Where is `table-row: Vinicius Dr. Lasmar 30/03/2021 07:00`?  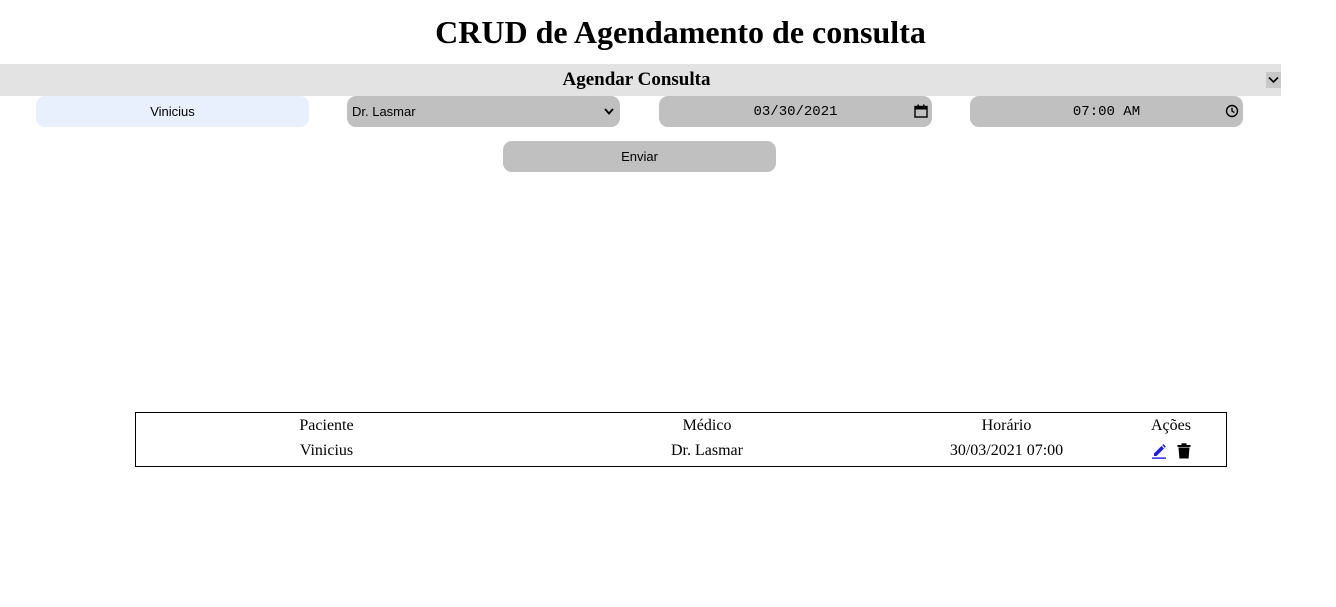 table-row: Vinicius Dr. Lasmar 30/03/2021 07:00 is located at coordinates (681, 450).